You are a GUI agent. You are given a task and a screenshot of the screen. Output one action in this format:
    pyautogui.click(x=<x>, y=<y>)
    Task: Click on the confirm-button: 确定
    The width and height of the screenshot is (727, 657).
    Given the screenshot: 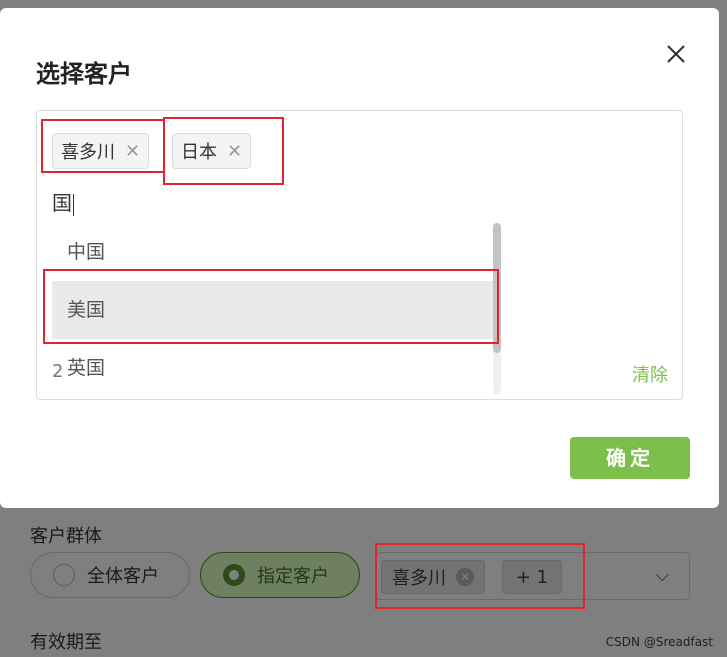 What is the action you would take?
    pyautogui.click(x=630, y=458)
    